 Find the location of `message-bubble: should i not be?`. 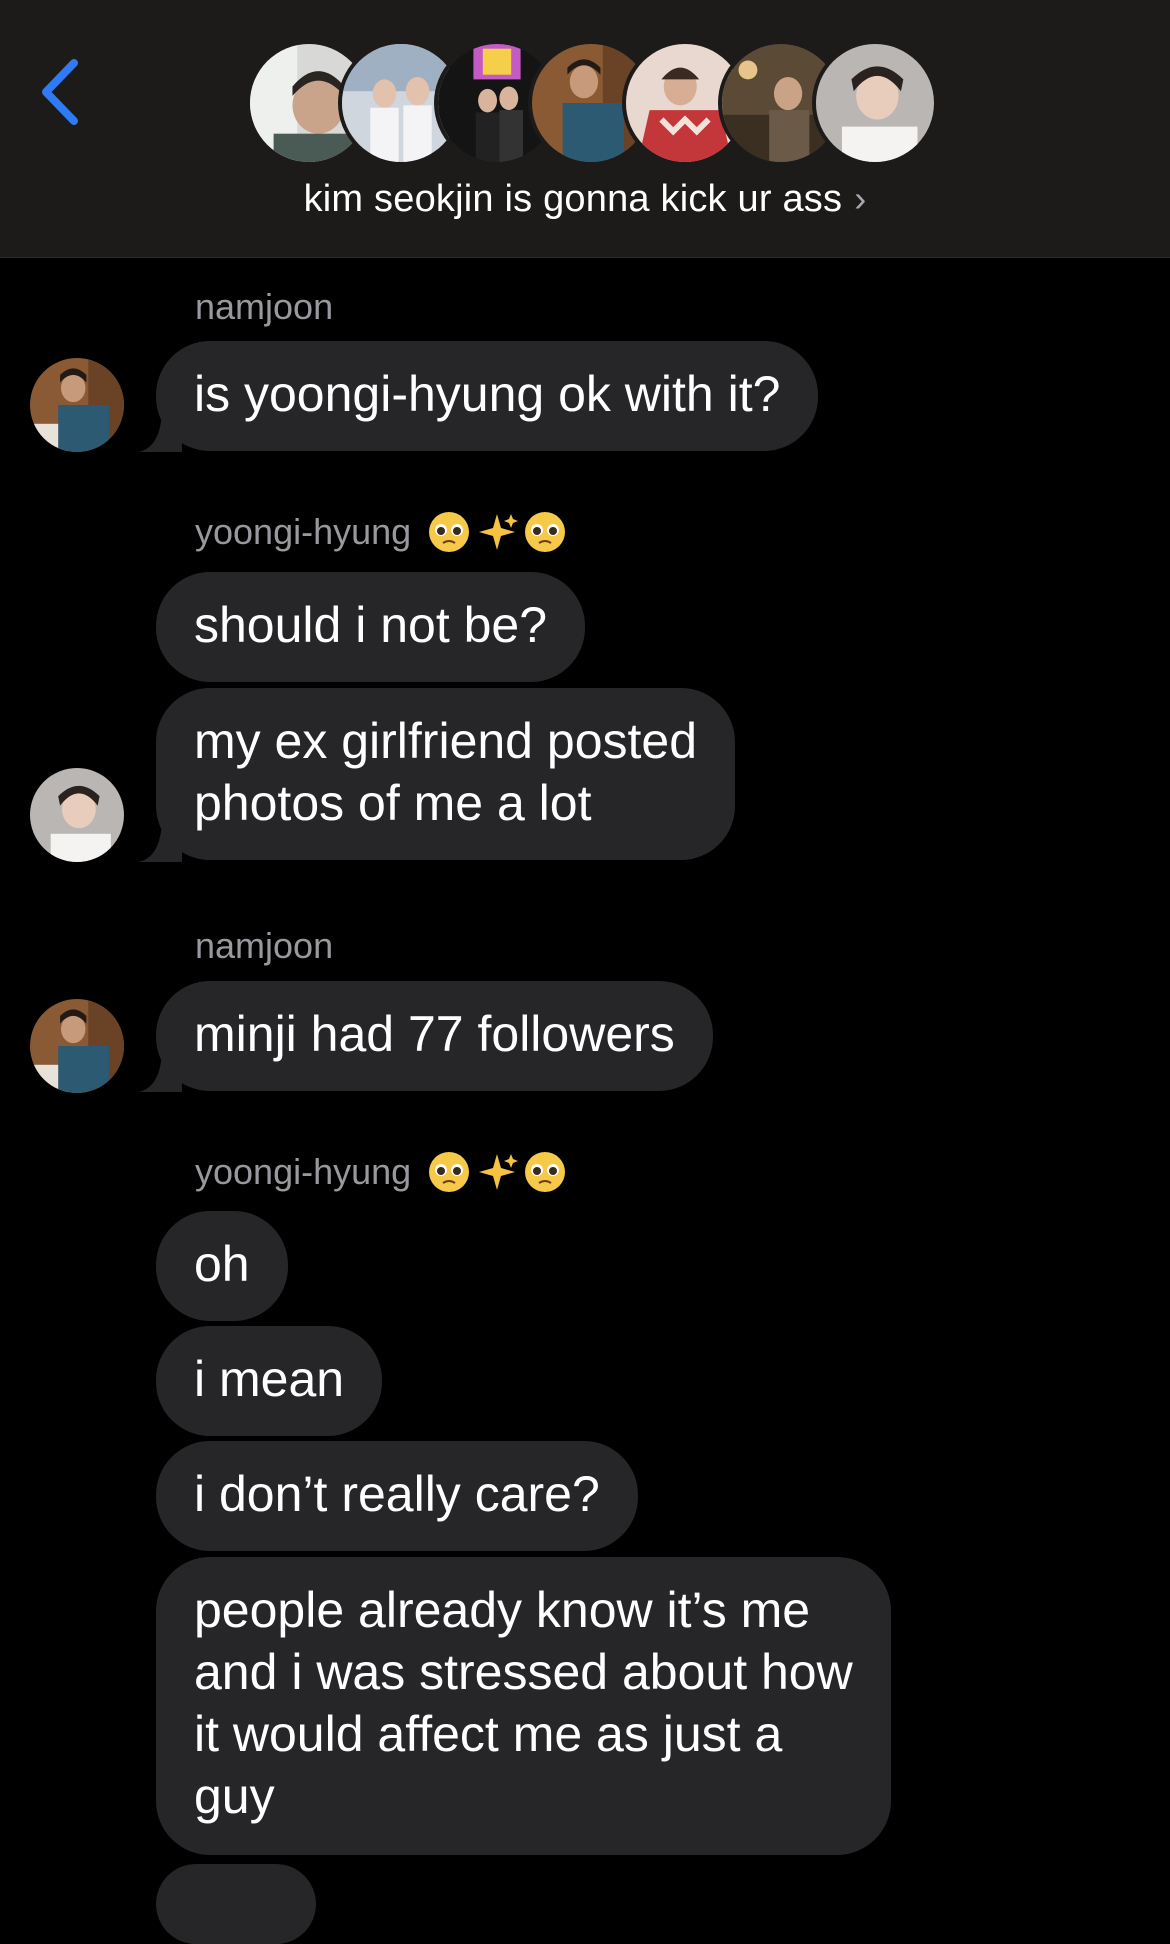

message-bubble: should i not be? is located at coordinates (371, 627).